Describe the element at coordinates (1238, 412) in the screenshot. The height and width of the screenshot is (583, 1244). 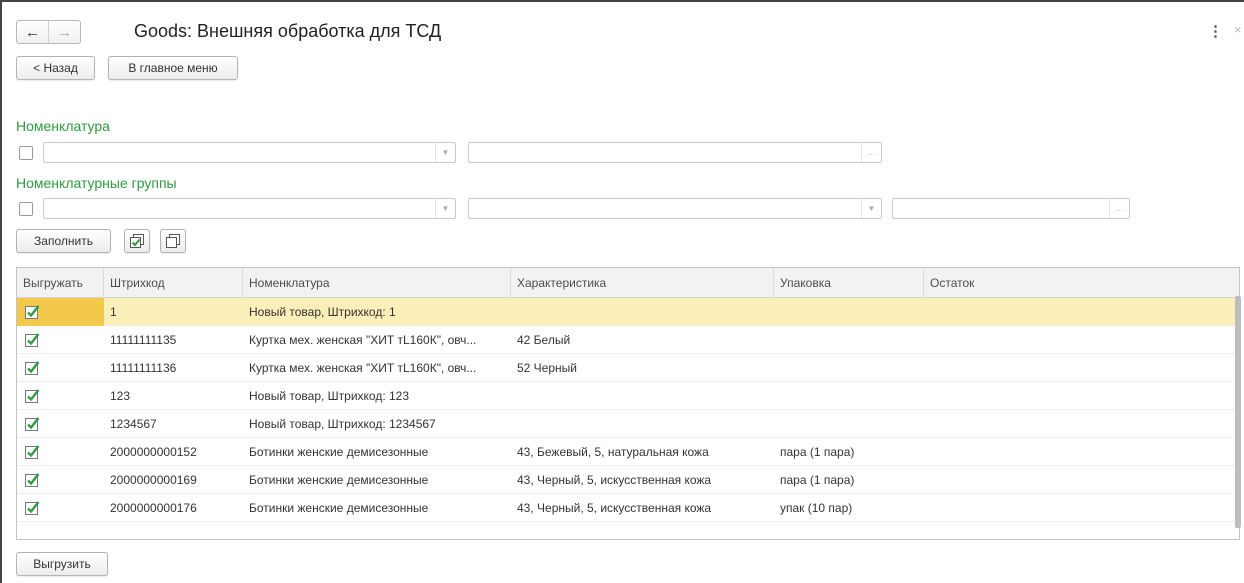
I see `table-scrollbar` at that location.